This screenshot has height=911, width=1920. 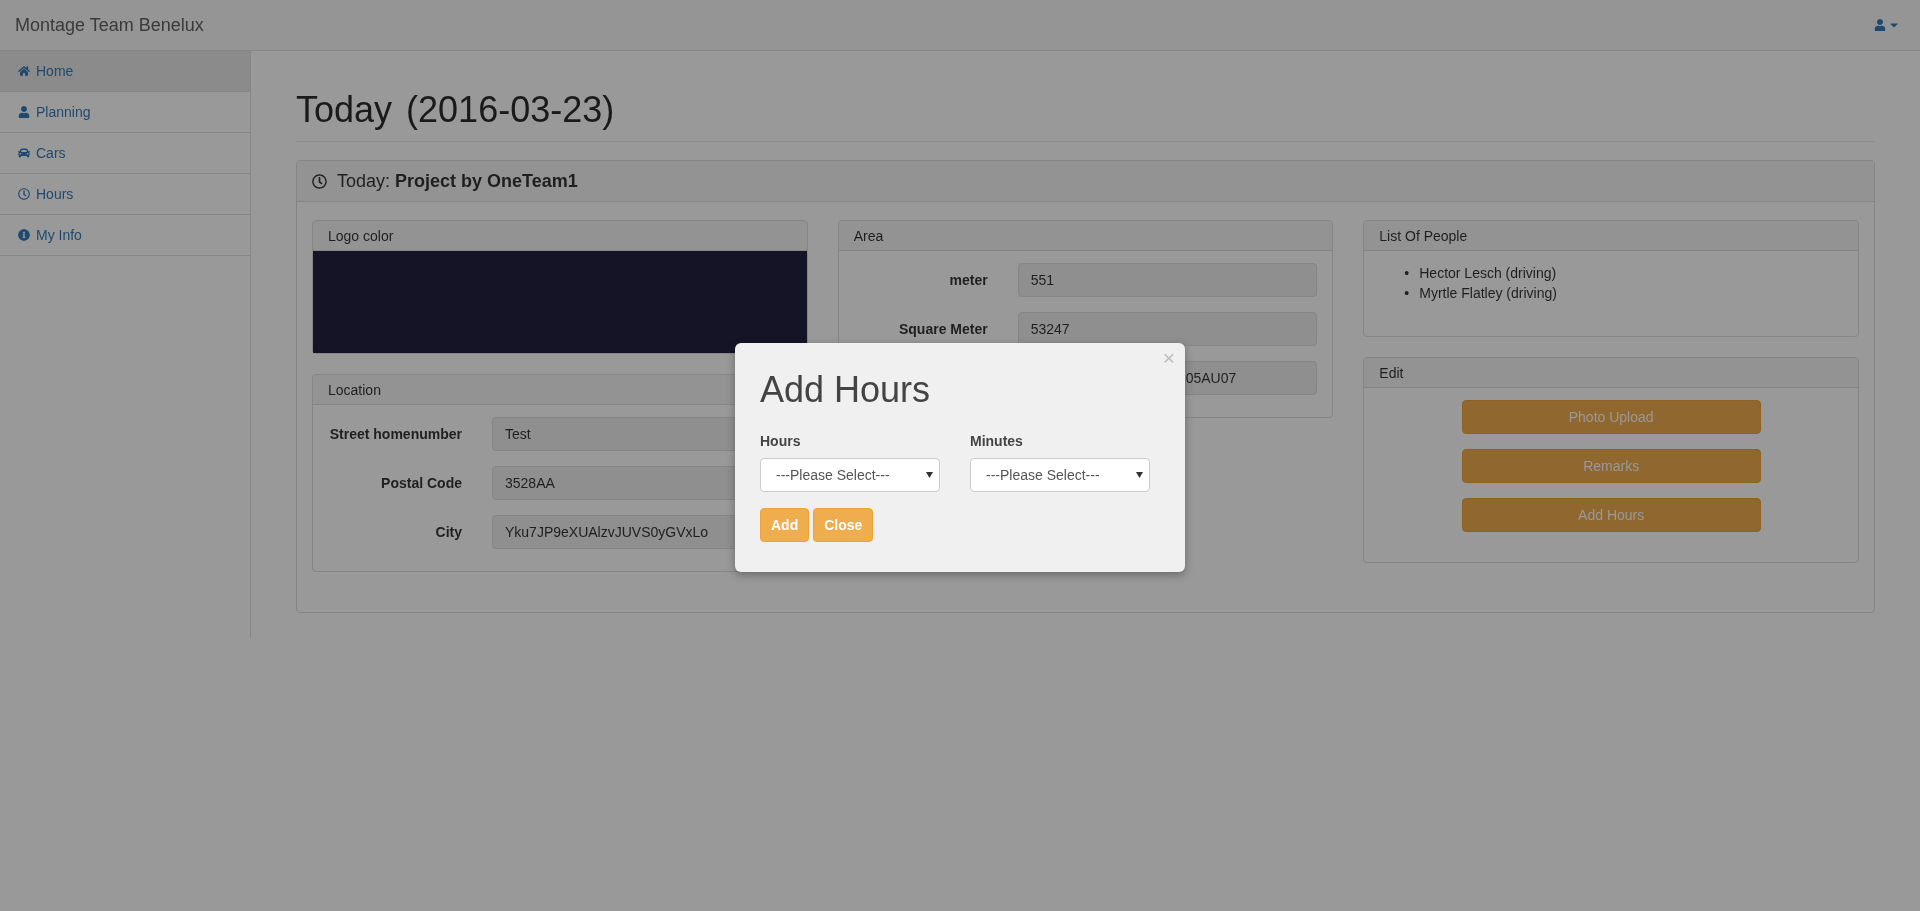 I want to click on modal-button: Add, so click(x=785, y=525).